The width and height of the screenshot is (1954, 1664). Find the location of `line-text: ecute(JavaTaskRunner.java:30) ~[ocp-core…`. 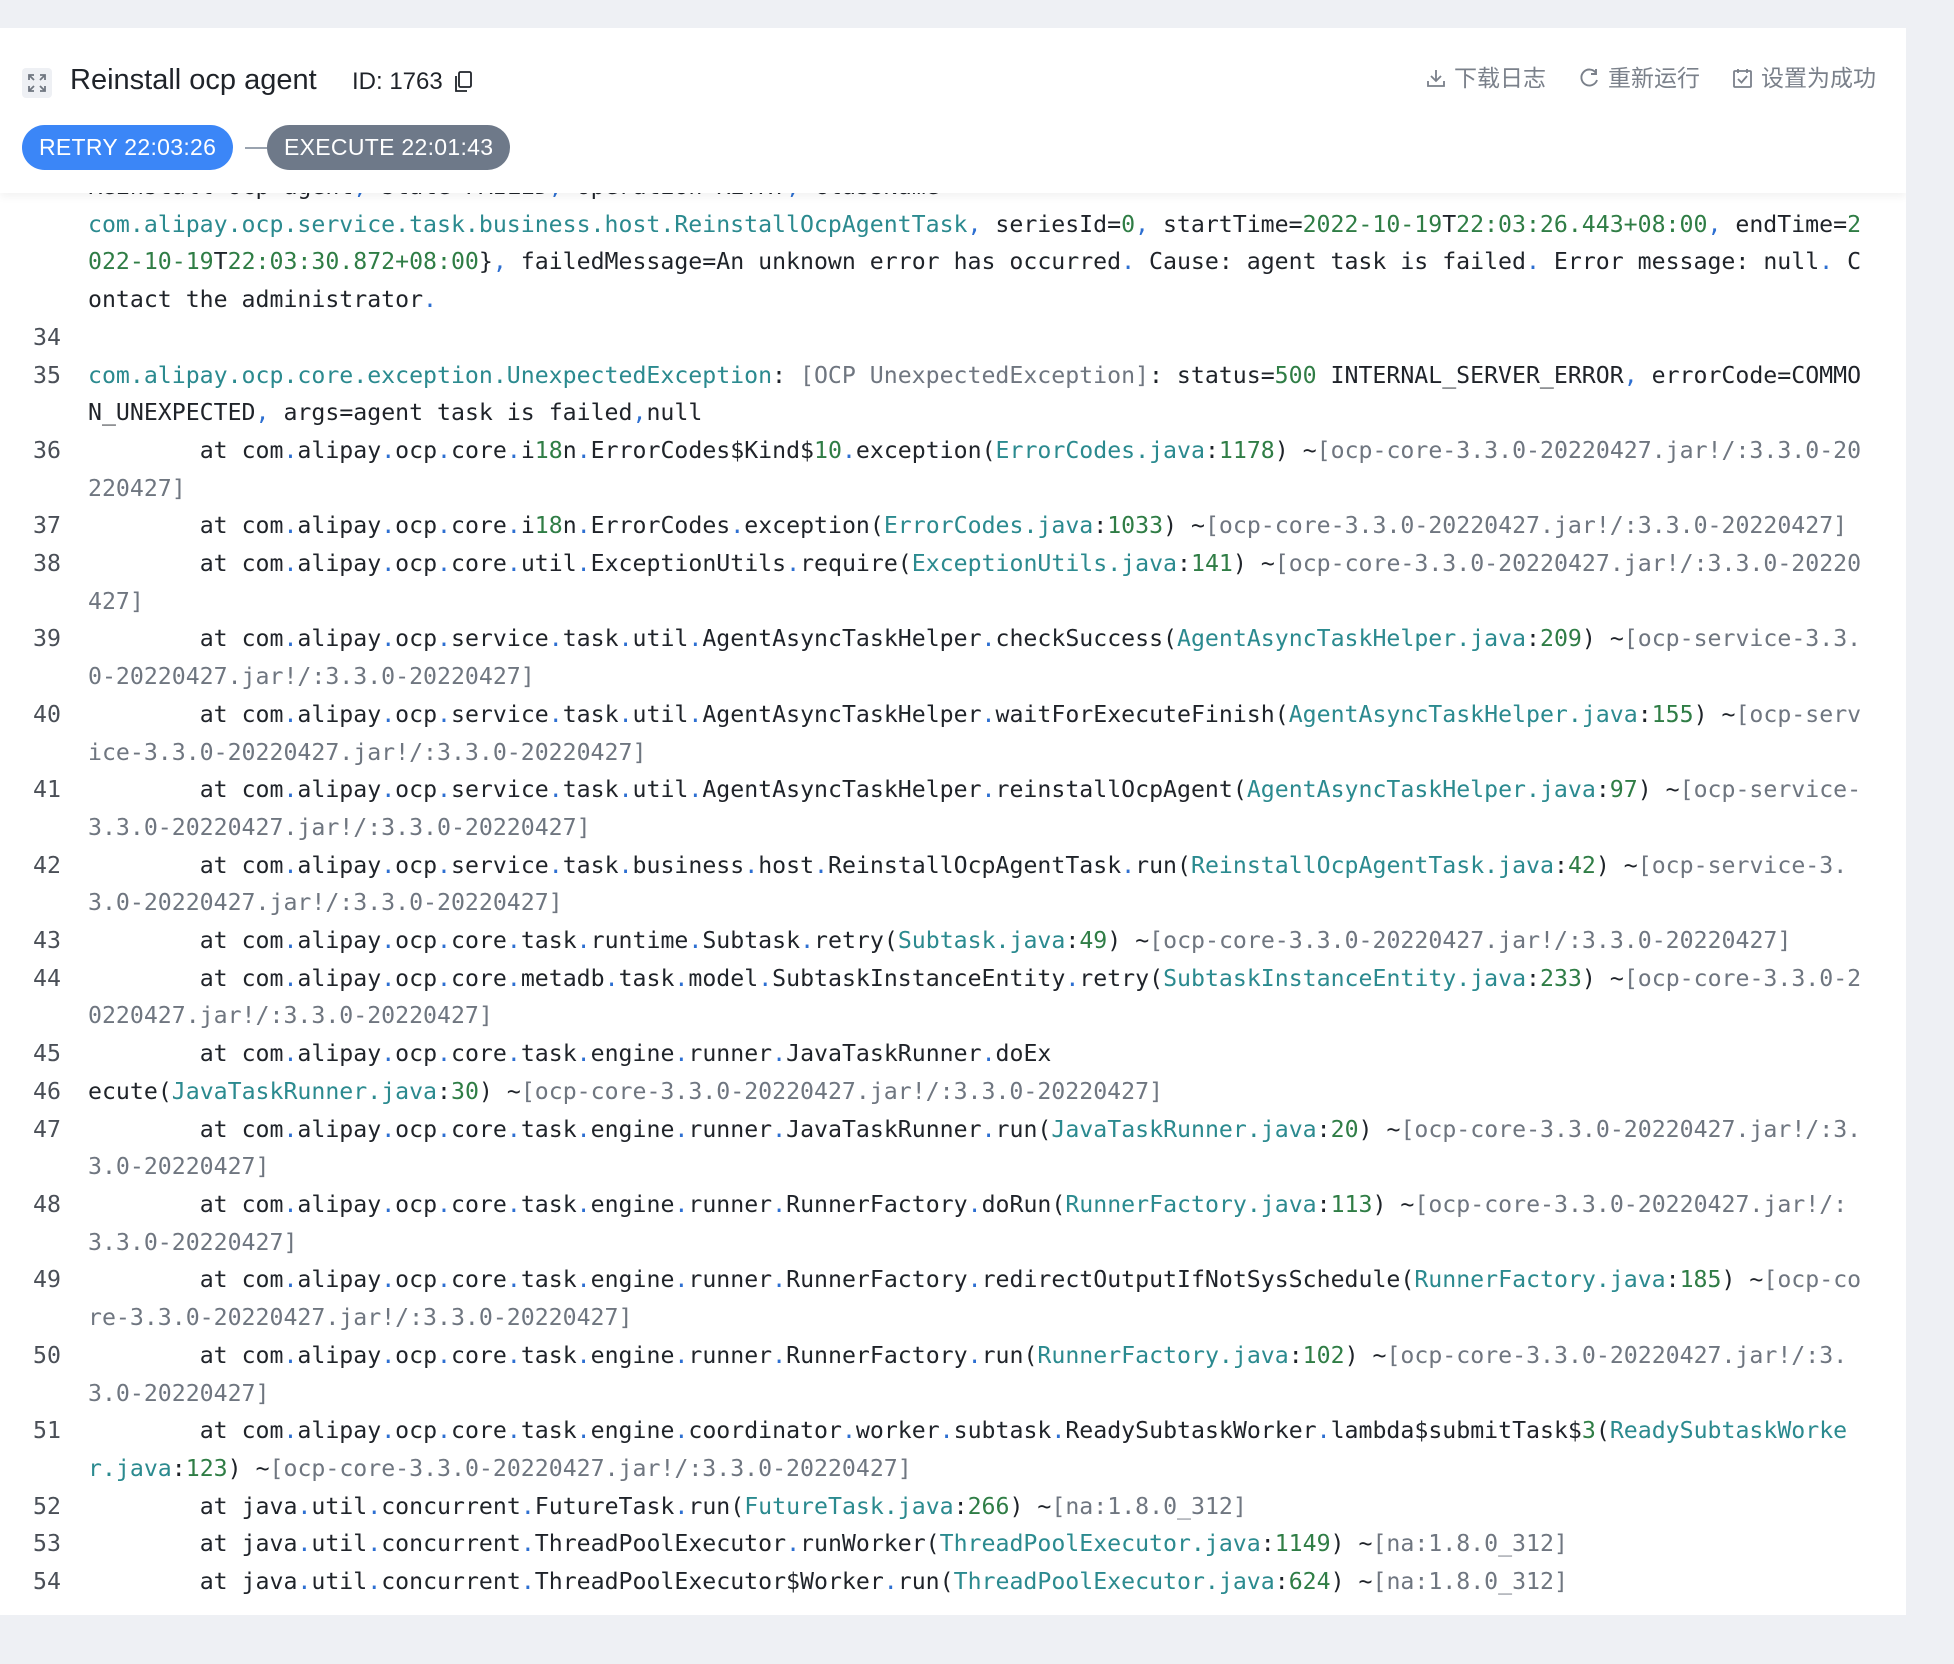

line-text: ecute(JavaTaskRunner.java:30) ~[ocp-core… is located at coordinates (625, 1091).